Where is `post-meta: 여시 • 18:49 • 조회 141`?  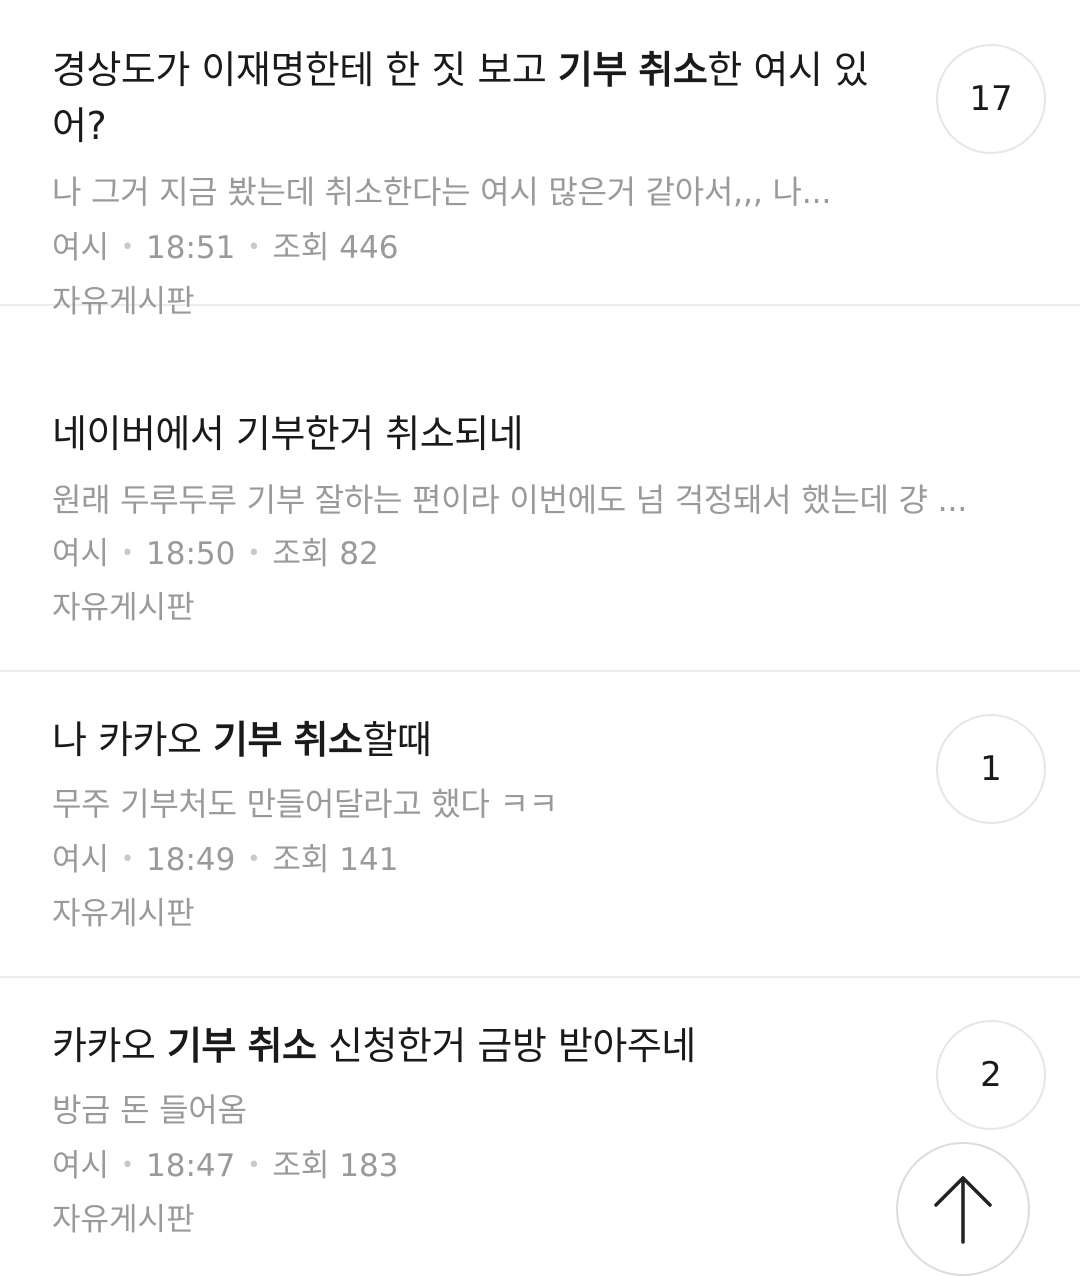 post-meta: 여시 • 18:49 • 조회 141 is located at coordinates (225, 860).